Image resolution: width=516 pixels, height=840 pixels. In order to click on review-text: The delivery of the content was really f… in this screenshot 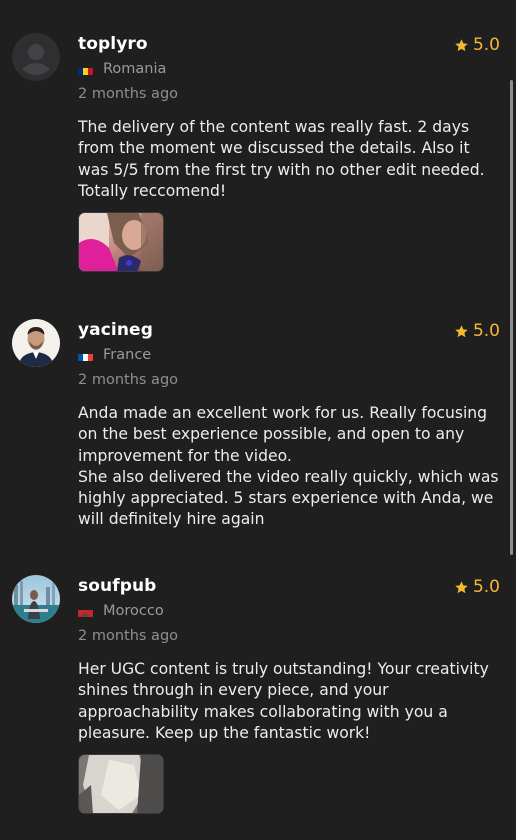, I will do `click(290, 159)`.